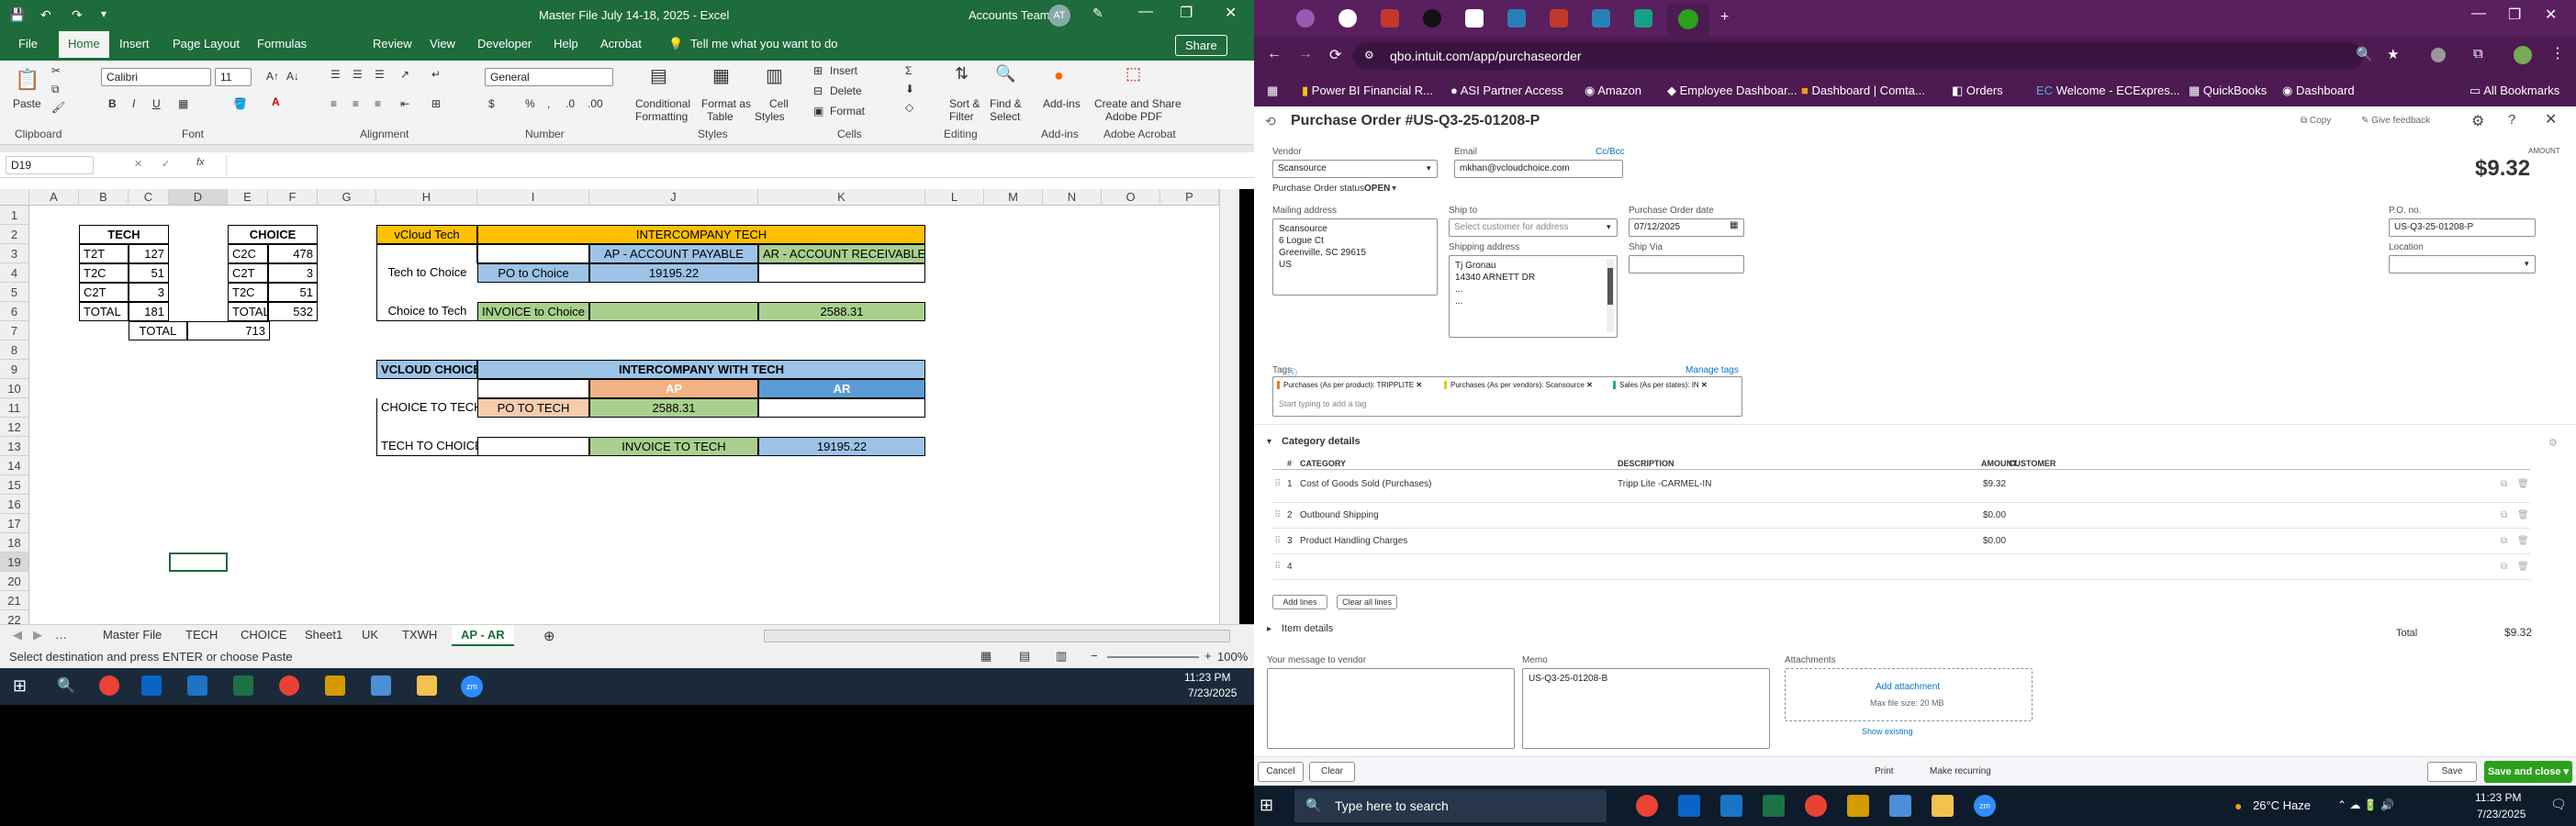 Image resolution: width=2576 pixels, height=826 pixels. What do you see at coordinates (1506, 90) in the screenshot?
I see `bookmark-asi: ● ASI Partner Access` at bounding box center [1506, 90].